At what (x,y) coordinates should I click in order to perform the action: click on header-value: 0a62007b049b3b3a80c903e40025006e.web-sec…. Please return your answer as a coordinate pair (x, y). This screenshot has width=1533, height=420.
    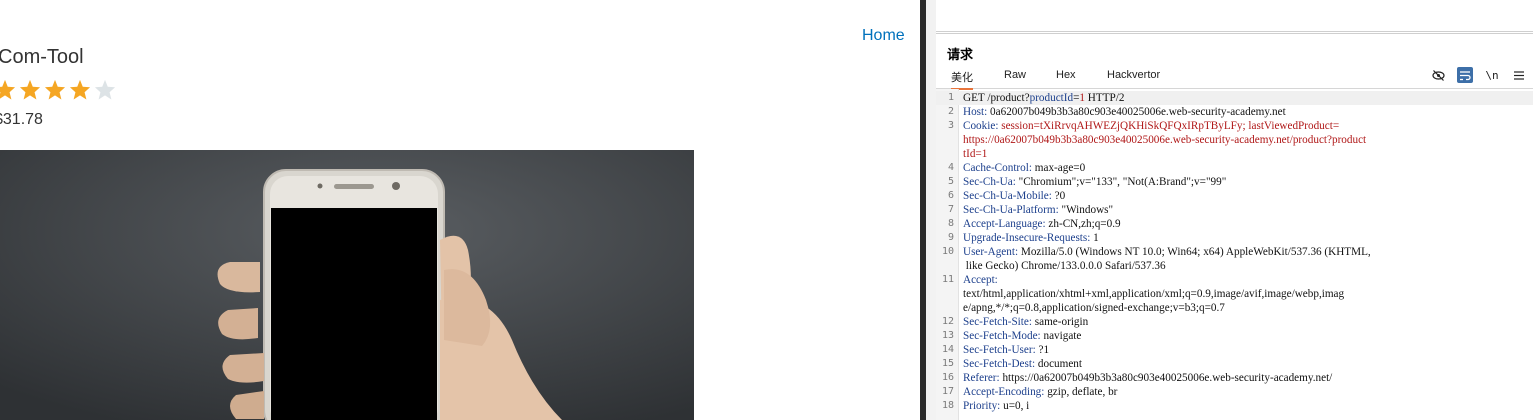
    Looking at the image, I should click on (1138, 112).